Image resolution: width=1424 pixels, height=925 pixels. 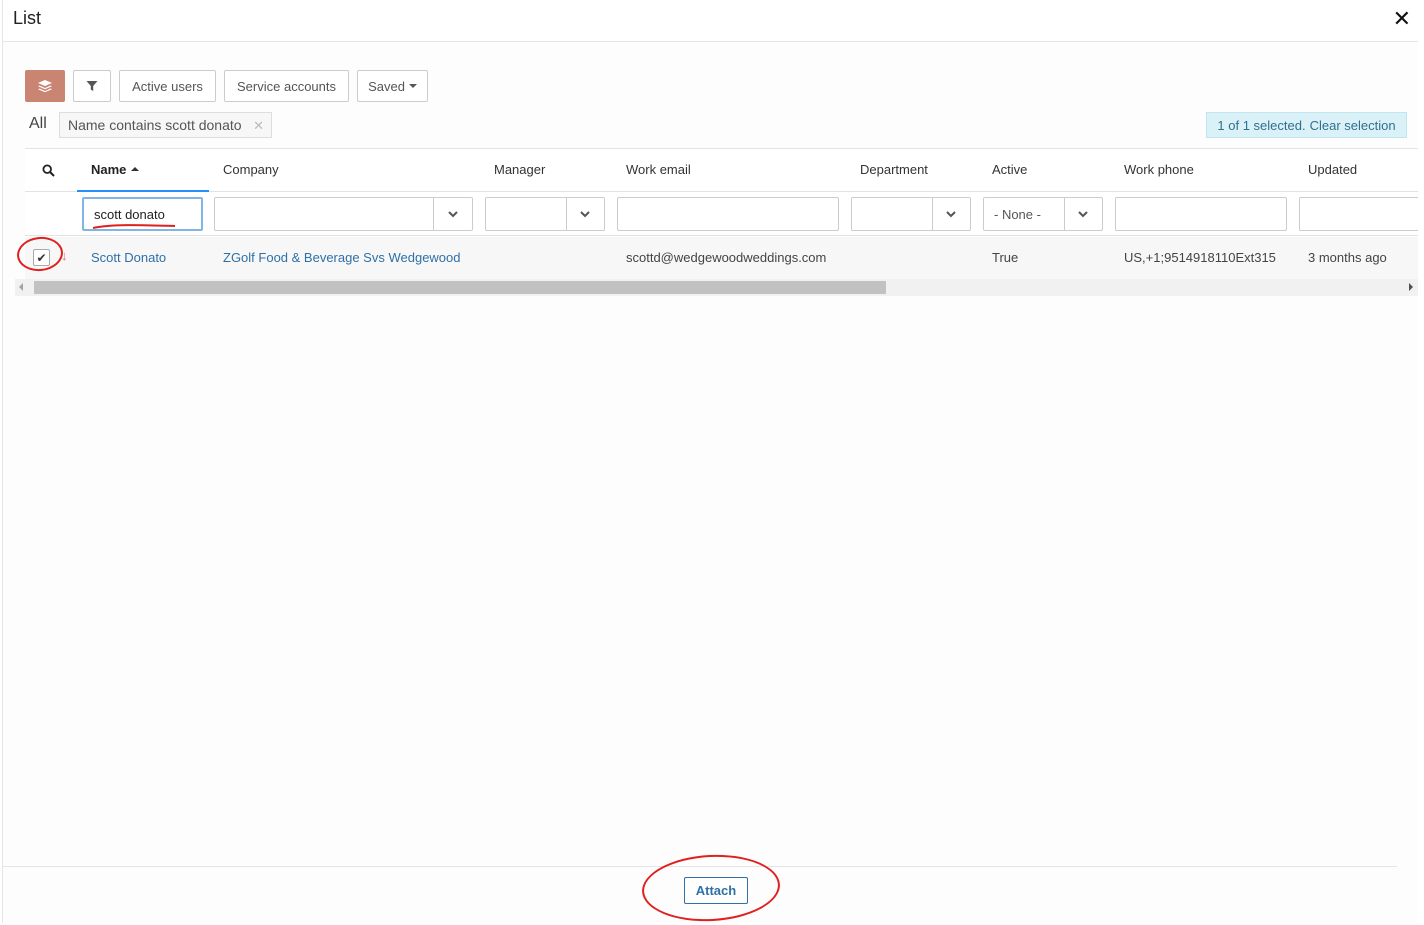 What do you see at coordinates (1402, 19) in the screenshot?
I see `close-icon: ✕` at bounding box center [1402, 19].